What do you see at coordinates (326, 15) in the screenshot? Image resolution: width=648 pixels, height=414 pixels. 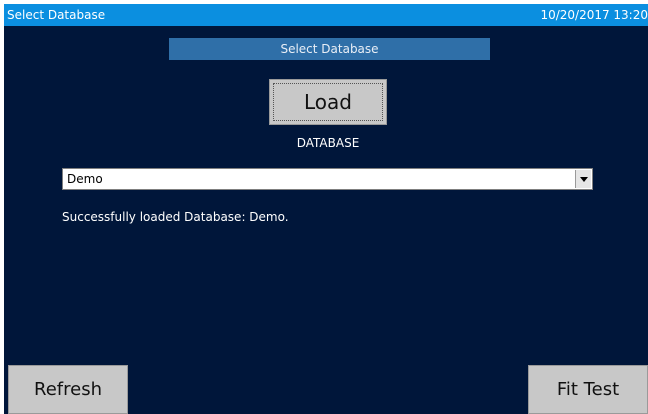 I see `title-bar: Select Database 10/20/2017 13:20` at bounding box center [326, 15].